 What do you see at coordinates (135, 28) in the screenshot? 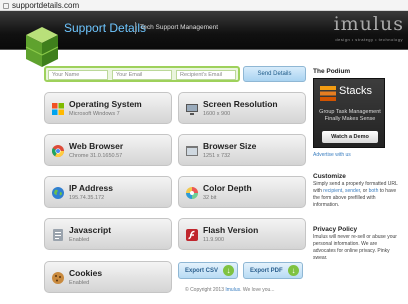
I see `header-divider` at bounding box center [135, 28].